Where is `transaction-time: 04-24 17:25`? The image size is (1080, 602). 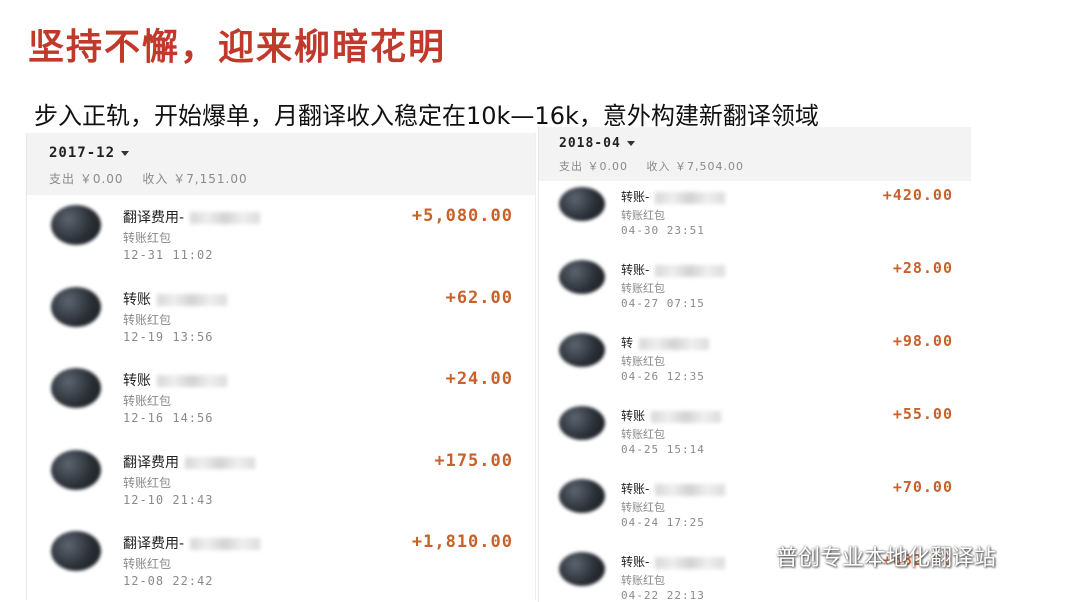 transaction-time: 04-24 17:25 is located at coordinates (663, 522).